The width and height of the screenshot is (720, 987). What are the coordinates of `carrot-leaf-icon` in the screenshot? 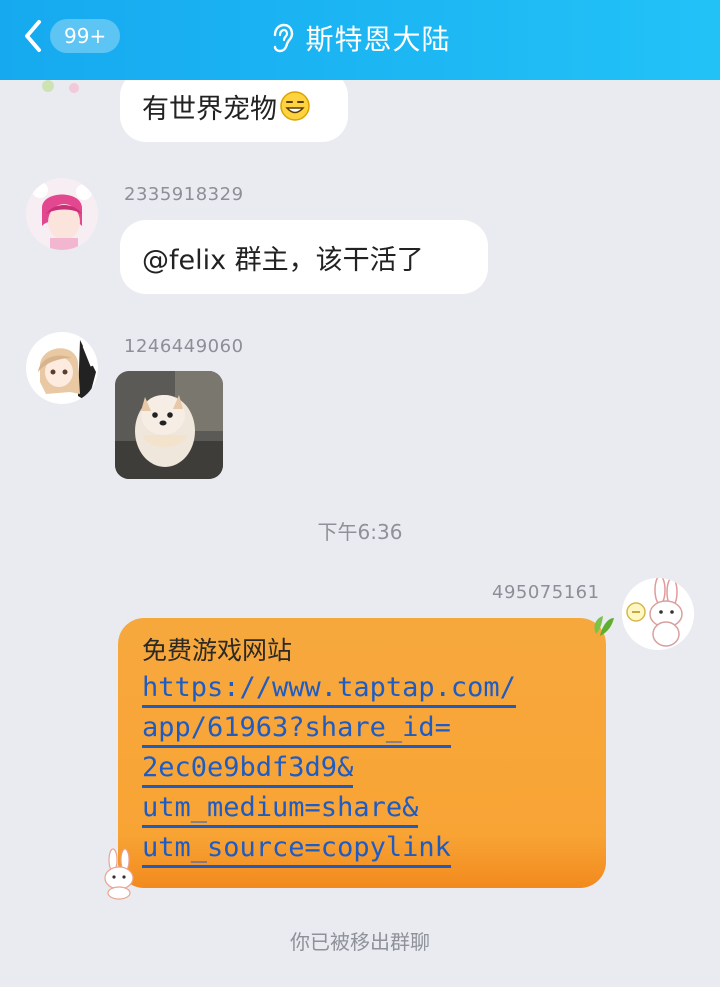 It's located at (604, 626).